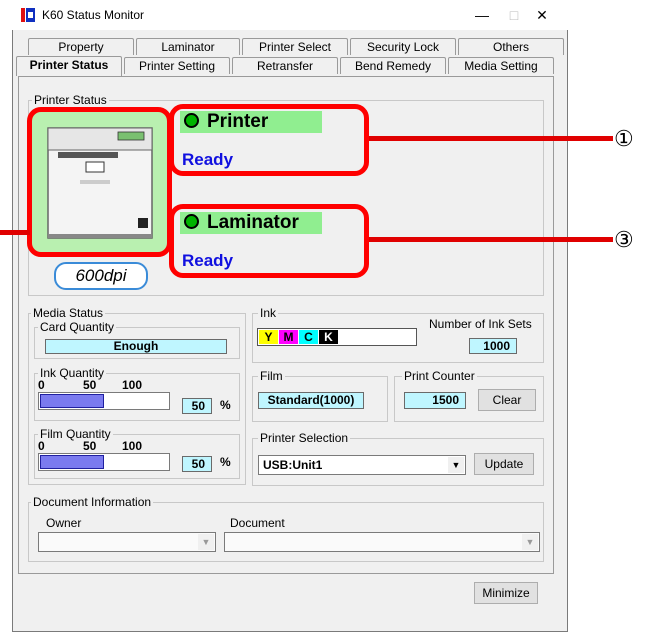 Image resolution: width=651 pixels, height=632 pixels. Describe the element at coordinates (69, 66) in the screenshot. I see `tab-printer-status: Printer Status` at that location.